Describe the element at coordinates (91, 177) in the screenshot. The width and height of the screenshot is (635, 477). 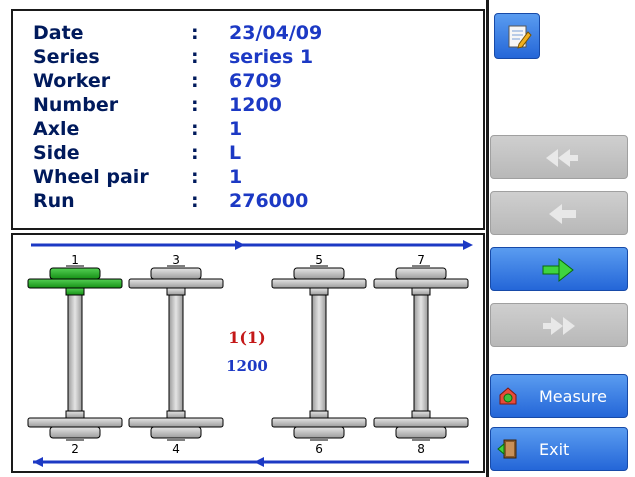
I see `info-label: Wheel pair` at that location.